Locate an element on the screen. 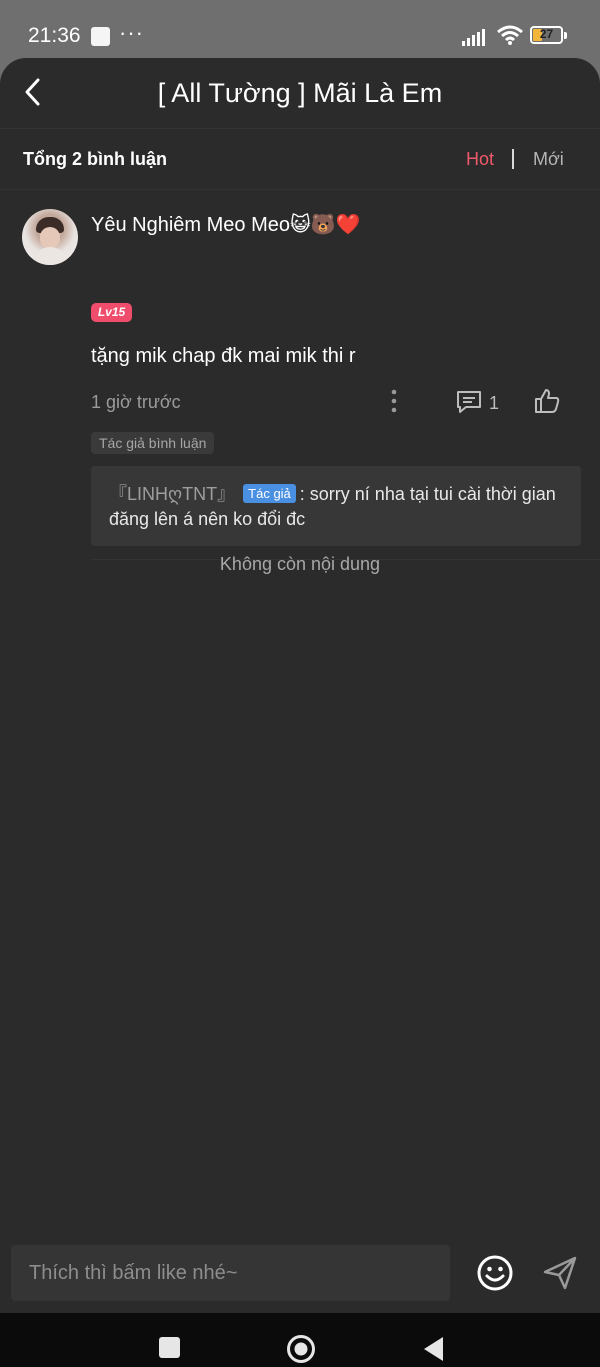 The width and height of the screenshot is (600, 1367). comment-username: Yêu Nghiêm Meo Meo😺🐻❤️ is located at coordinates (226, 224).